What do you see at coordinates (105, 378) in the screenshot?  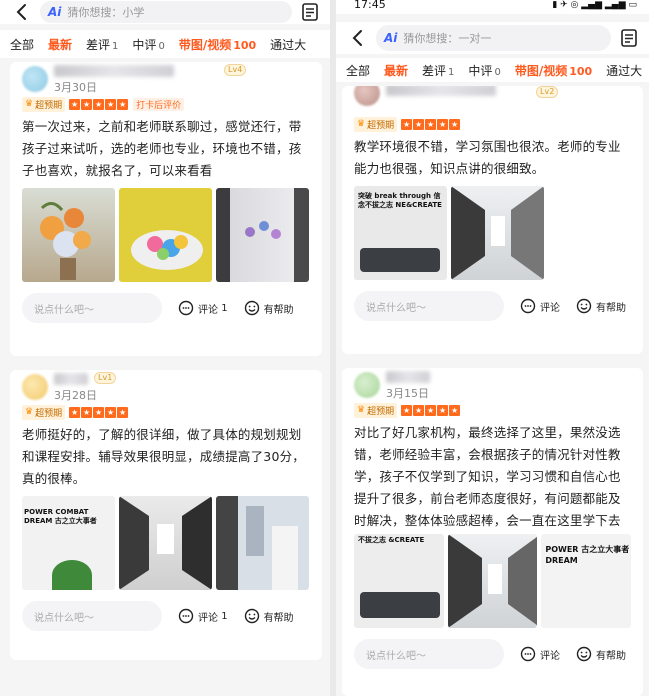 I see `level-badge: Lv1` at bounding box center [105, 378].